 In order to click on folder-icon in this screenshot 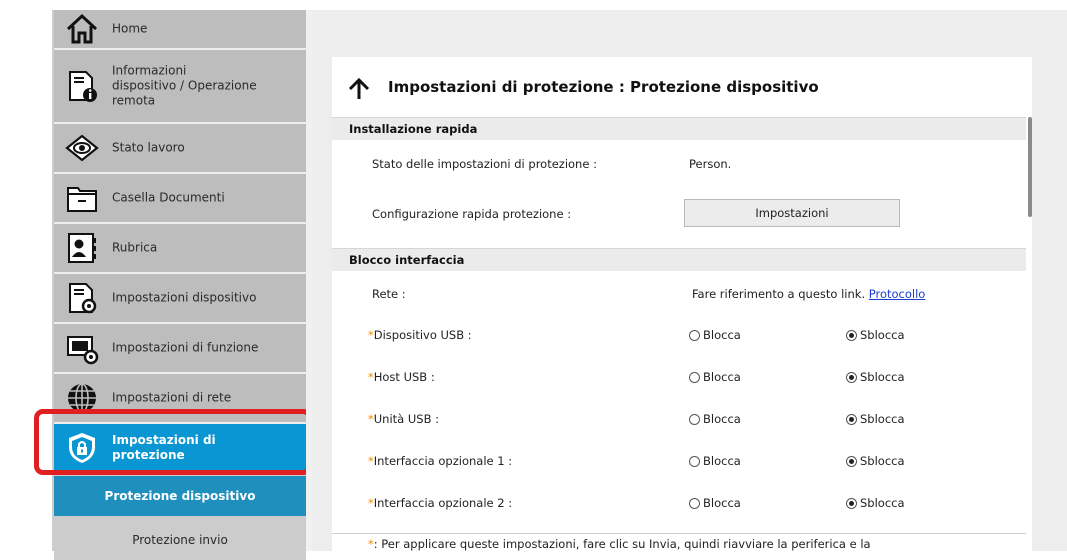, I will do `click(82, 198)`.